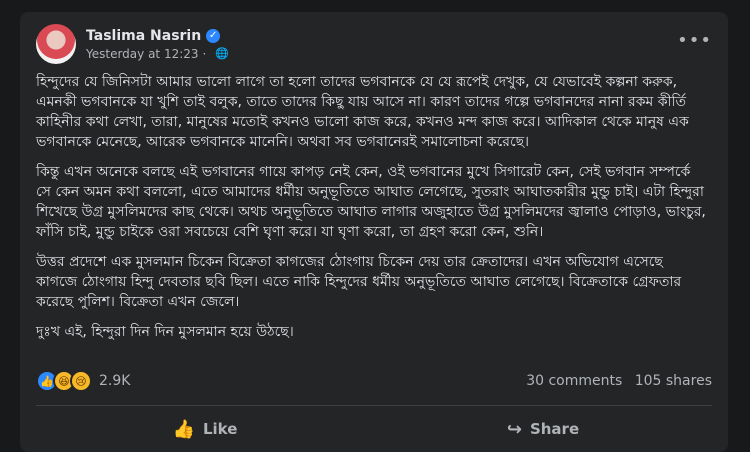  Describe the element at coordinates (374, 381) in the screenshot. I see `post-stats: 👍 😆 😢 2.9K 30 comments 105 shares` at that location.